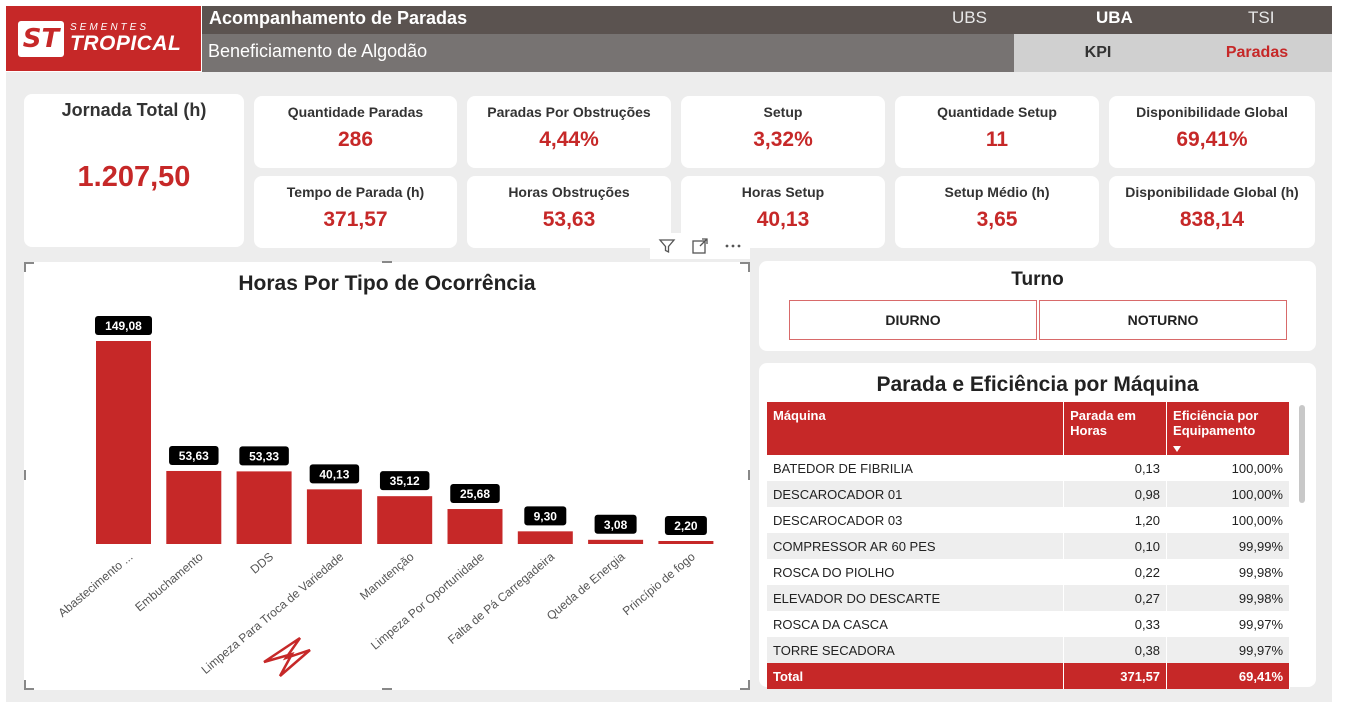 Image resolution: width=1352 pixels, height=702 pixels. Describe the element at coordinates (29, 685) in the screenshot. I see `resize-handle-bottom-left` at that location.